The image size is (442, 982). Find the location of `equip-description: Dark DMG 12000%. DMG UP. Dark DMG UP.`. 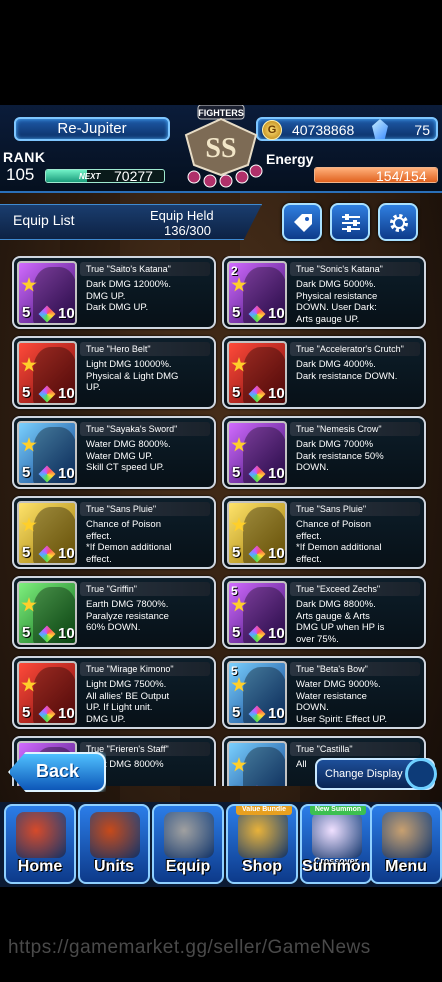

equip-description: Dark DMG 12000%. DMG UP. Dark DMG UP. is located at coordinates (129, 296).